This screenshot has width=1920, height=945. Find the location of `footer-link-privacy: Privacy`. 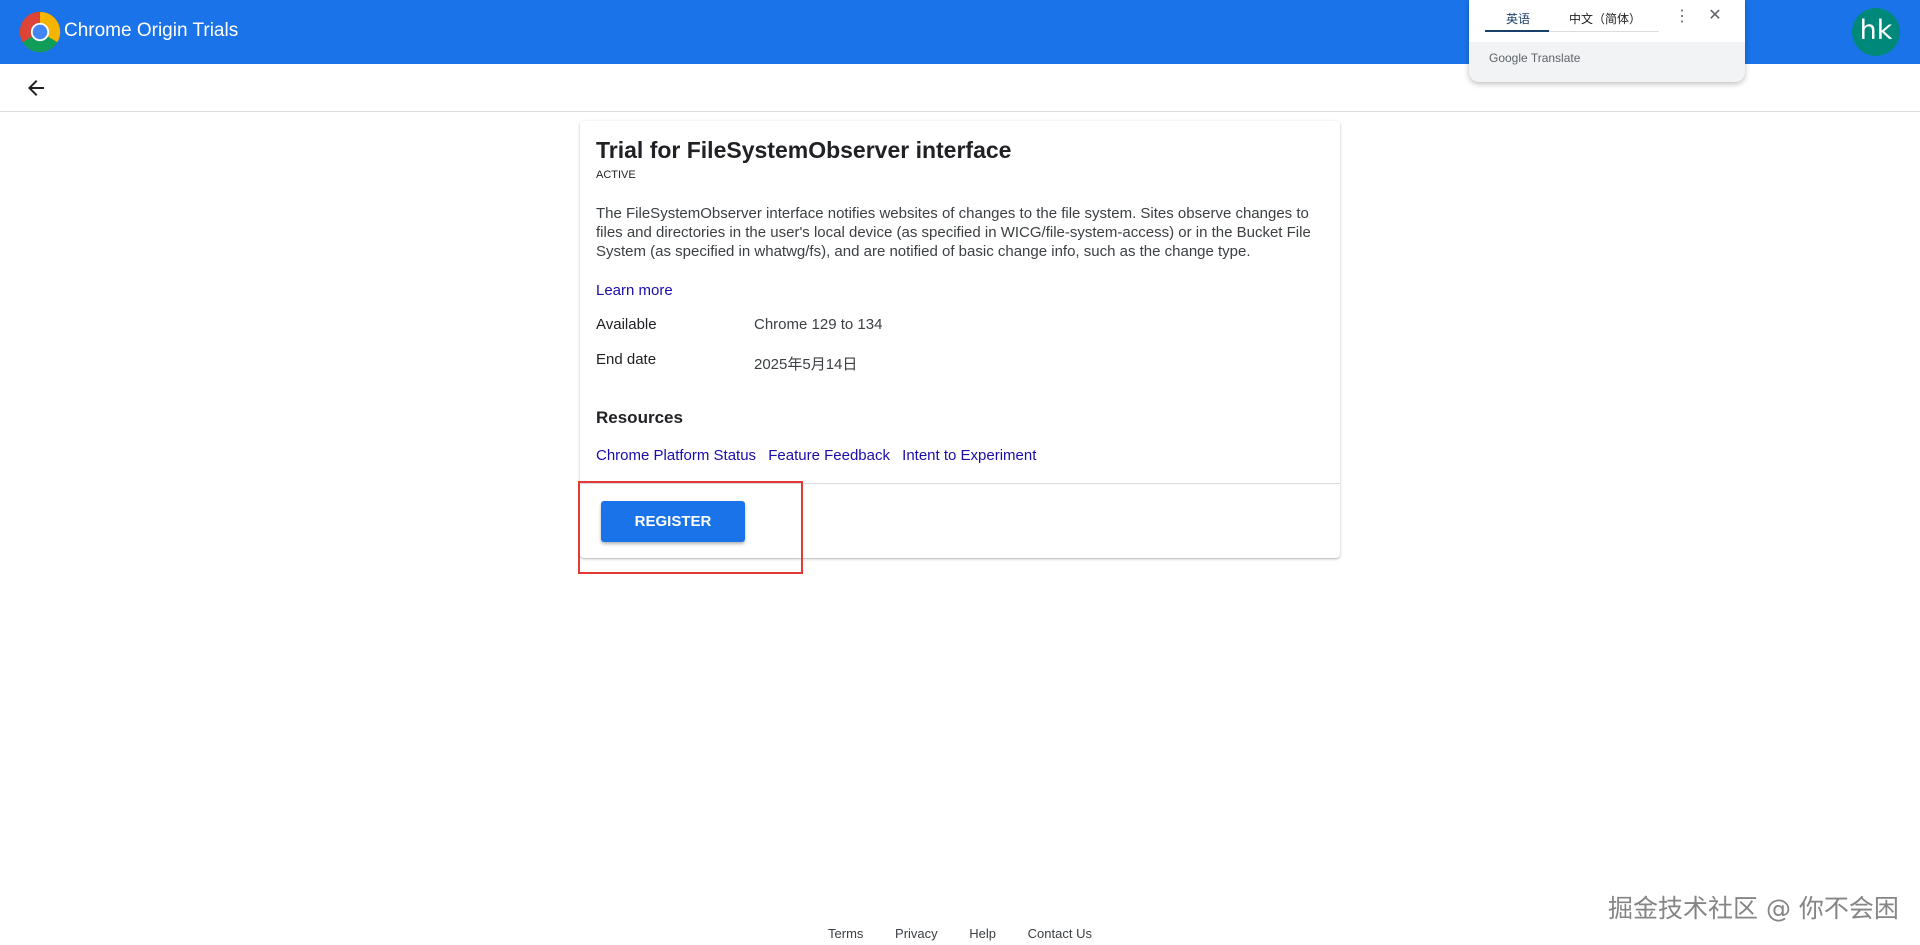

footer-link-privacy: Privacy is located at coordinates (916, 933).